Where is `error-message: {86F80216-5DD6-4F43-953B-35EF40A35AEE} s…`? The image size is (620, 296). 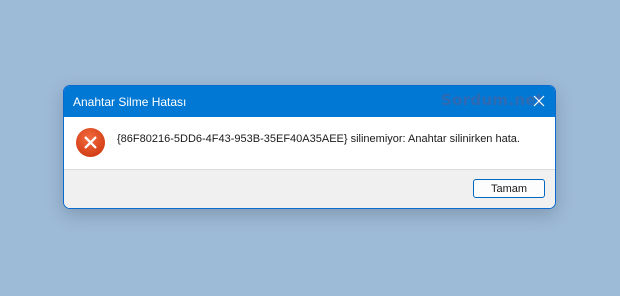
error-message: {86F80216-5DD6-4F43-953B-35EF40A35AEE} s… is located at coordinates (318, 139).